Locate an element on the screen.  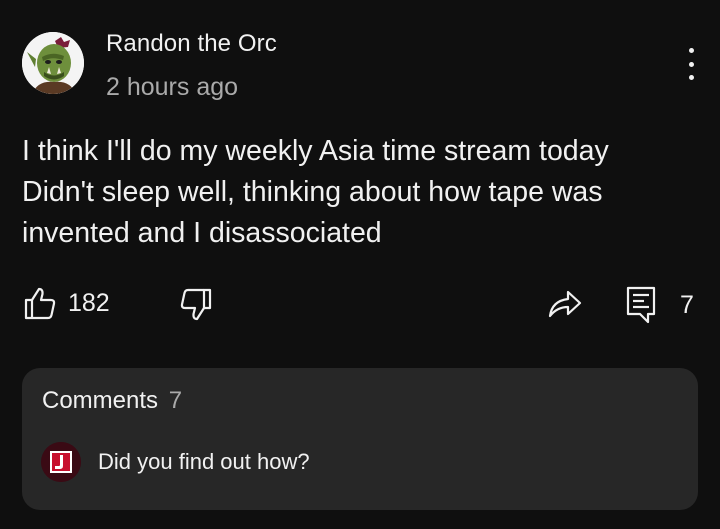
commenter-avatar is located at coordinates (61, 462).